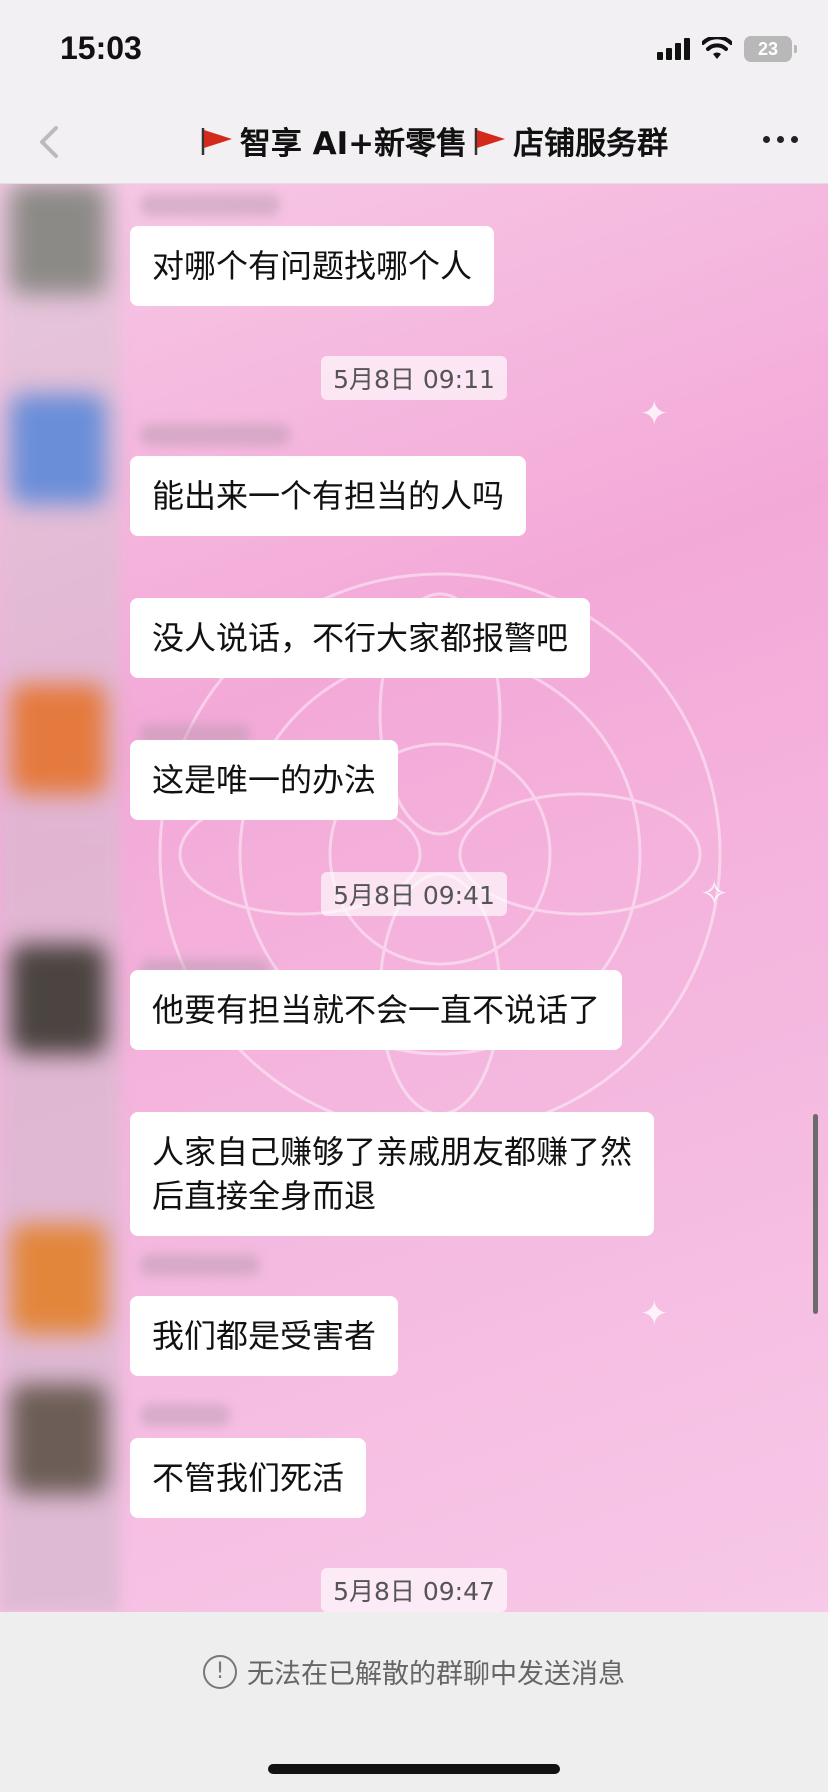 The height and width of the screenshot is (1792, 828). What do you see at coordinates (392, 1174) in the screenshot?
I see `message-bubble: 人家自己赚够了亲戚朋友都赚了然 后直接全身而退` at bounding box center [392, 1174].